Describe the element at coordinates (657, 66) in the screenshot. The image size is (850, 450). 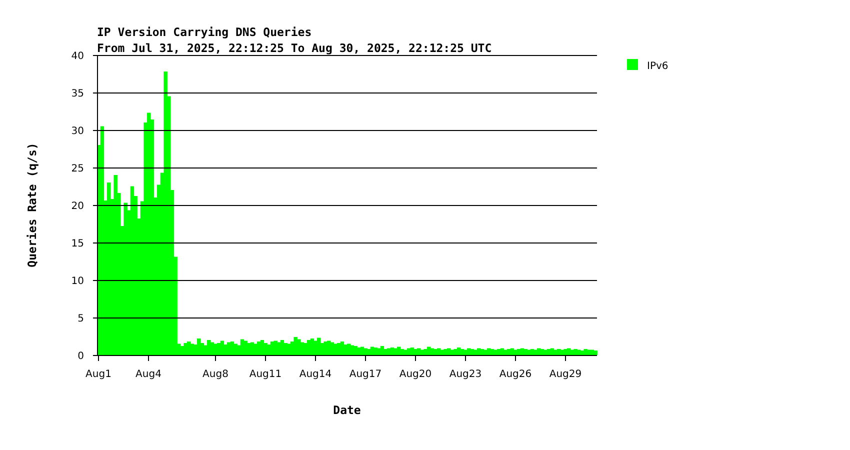
I see `legend-label: IPv6` at that location.